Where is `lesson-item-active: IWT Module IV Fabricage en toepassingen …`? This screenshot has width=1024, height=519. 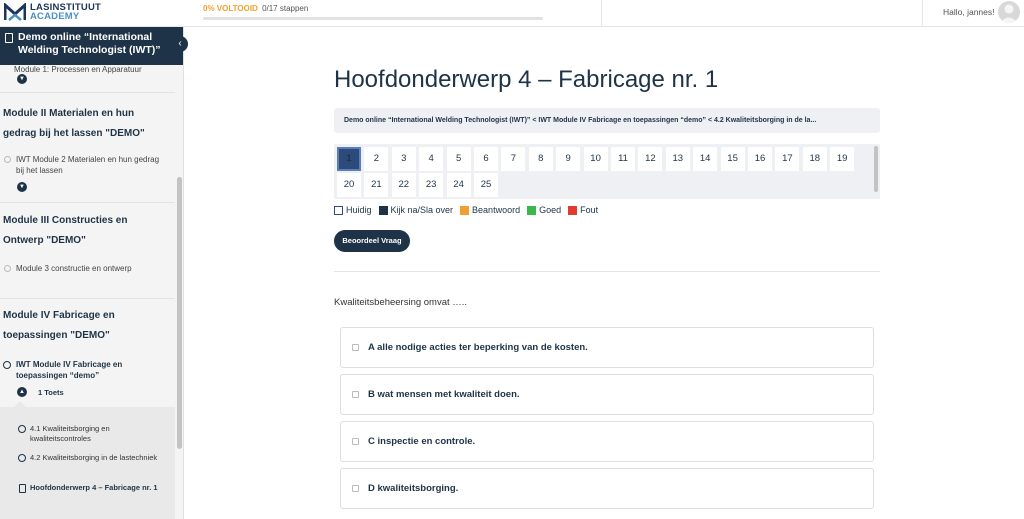
lesson-item-active: IWT Module IV Fabricage en toepassingen … is located at coordinates (91, 370).